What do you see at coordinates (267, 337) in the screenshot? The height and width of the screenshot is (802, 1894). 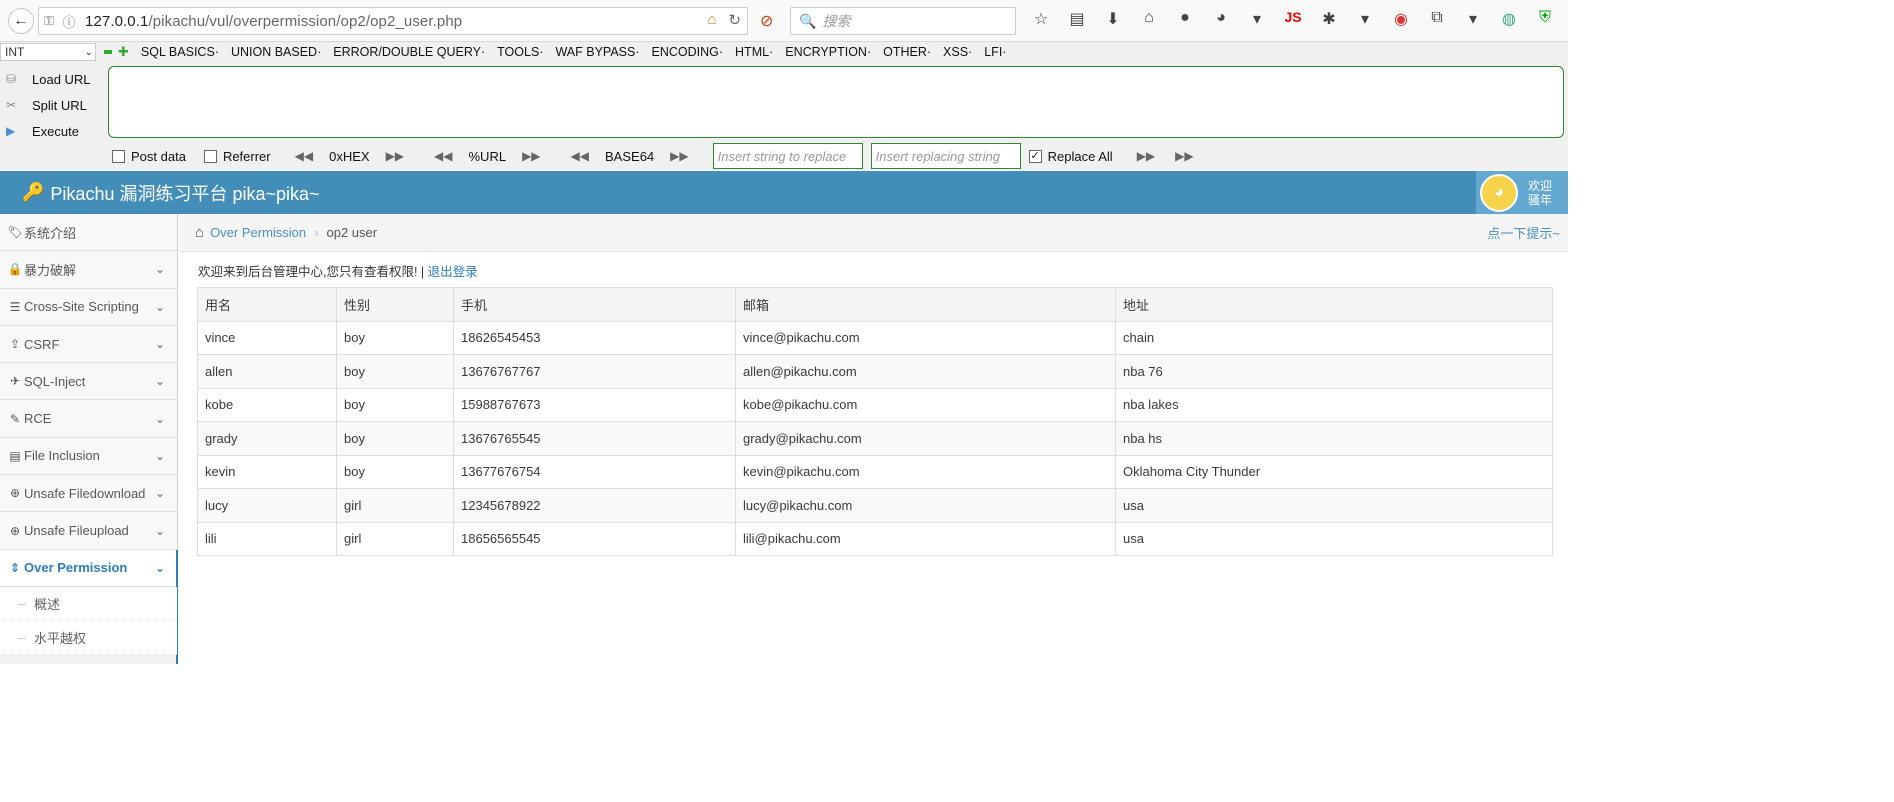 I see `cell-name: vince` at bounding box center [267, 337].